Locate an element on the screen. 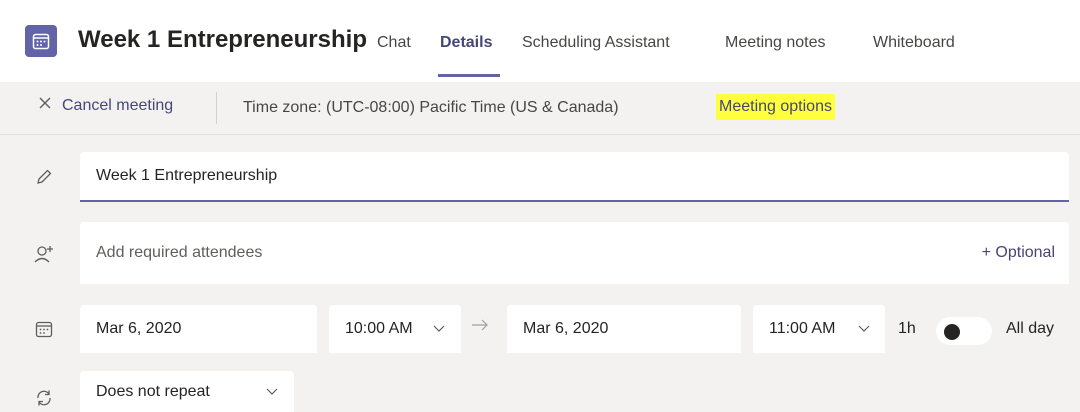 The image size is (1080, 412). attendees-placeholder: Add required attendees is located at coordinates (179, 252).